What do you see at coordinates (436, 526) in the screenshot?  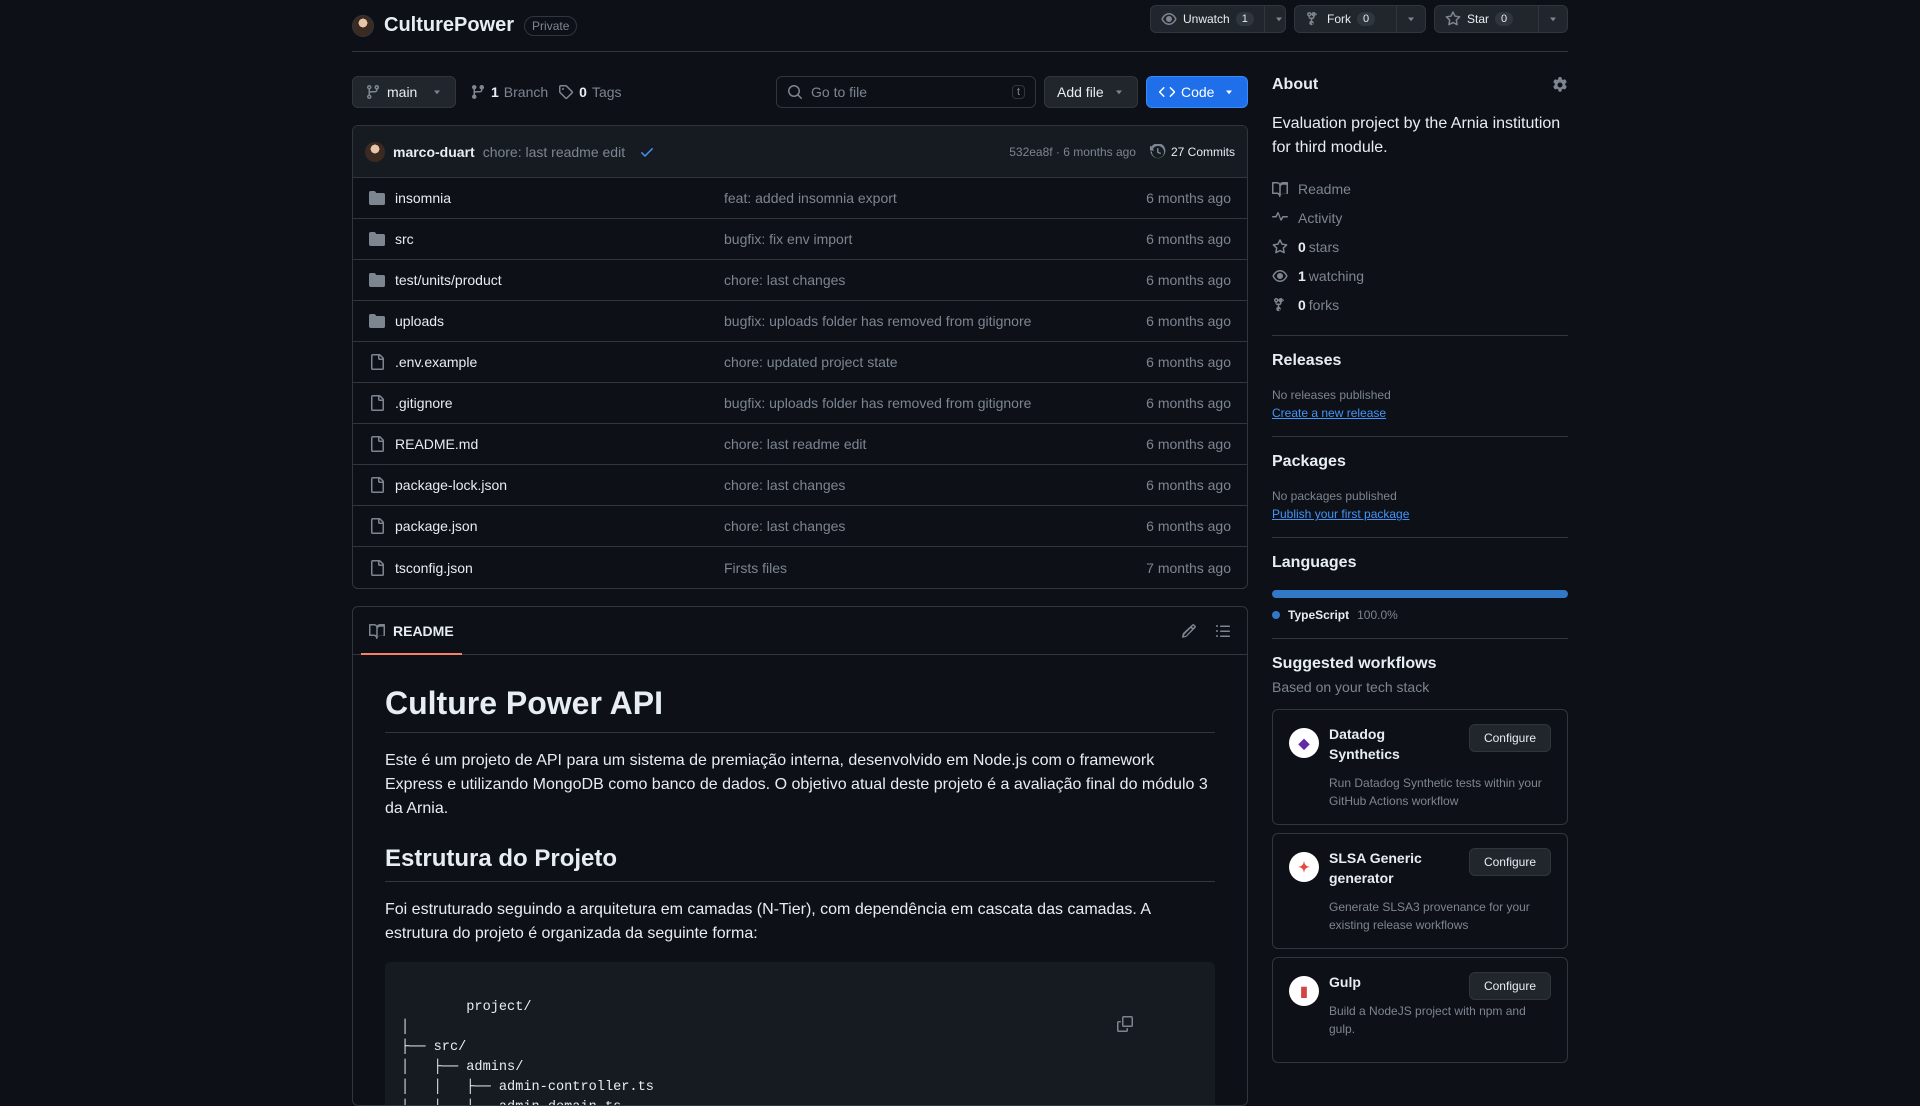 I see `file-name-link: package.json` at bounding box center [436, 526].